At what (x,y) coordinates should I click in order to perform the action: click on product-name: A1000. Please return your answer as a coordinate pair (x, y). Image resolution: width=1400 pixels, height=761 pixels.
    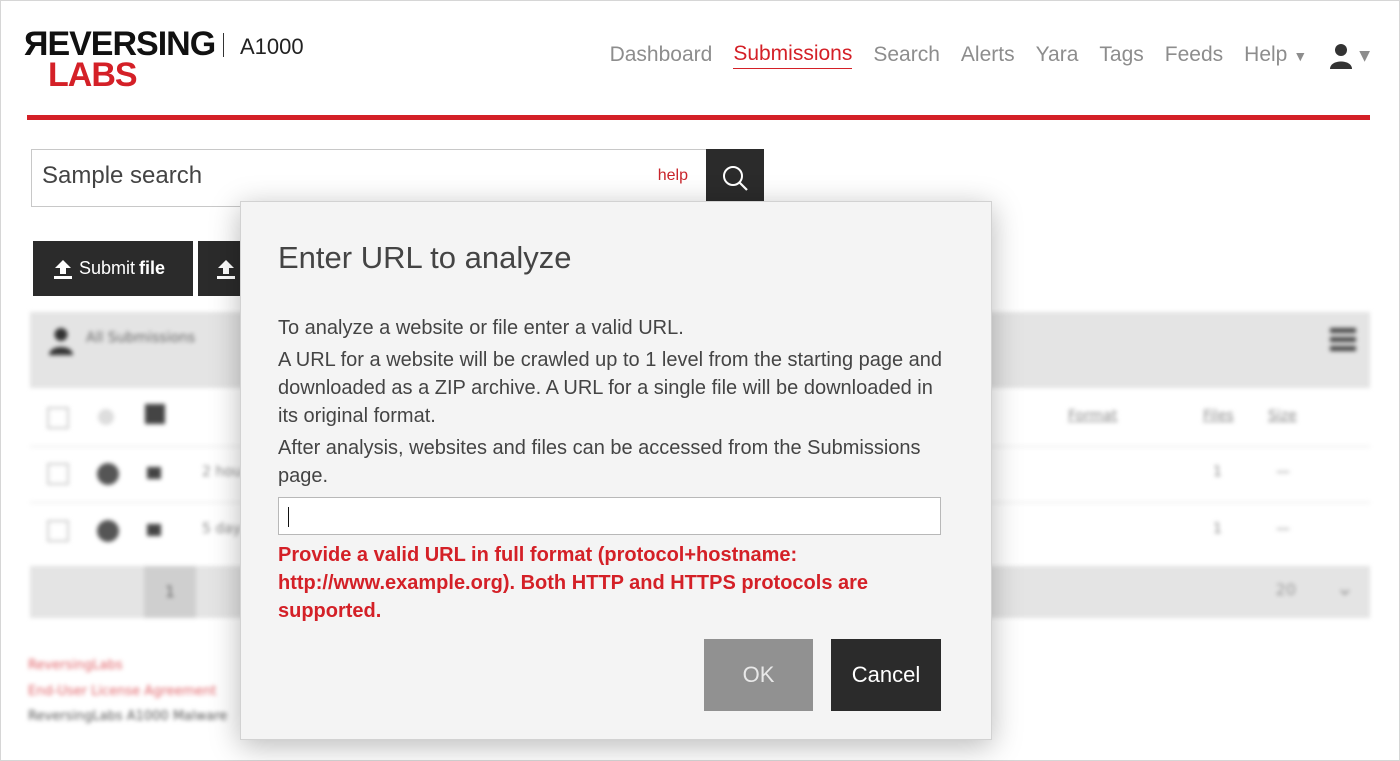
    Looking at the image, I should click on (272, 46).